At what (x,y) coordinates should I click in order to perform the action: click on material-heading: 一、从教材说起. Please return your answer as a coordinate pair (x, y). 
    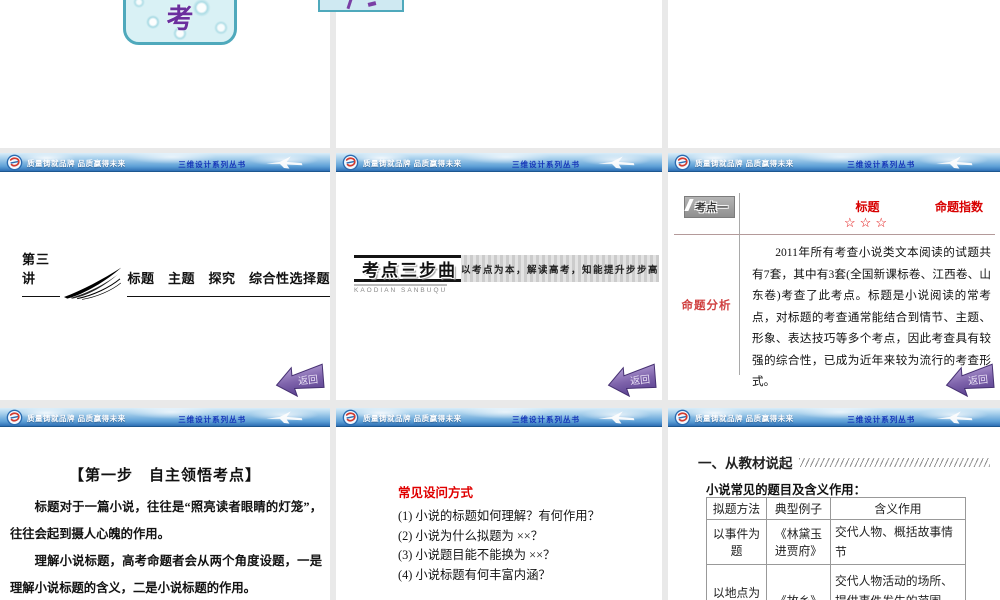
    Looking at the image, I should click on (745, 463).